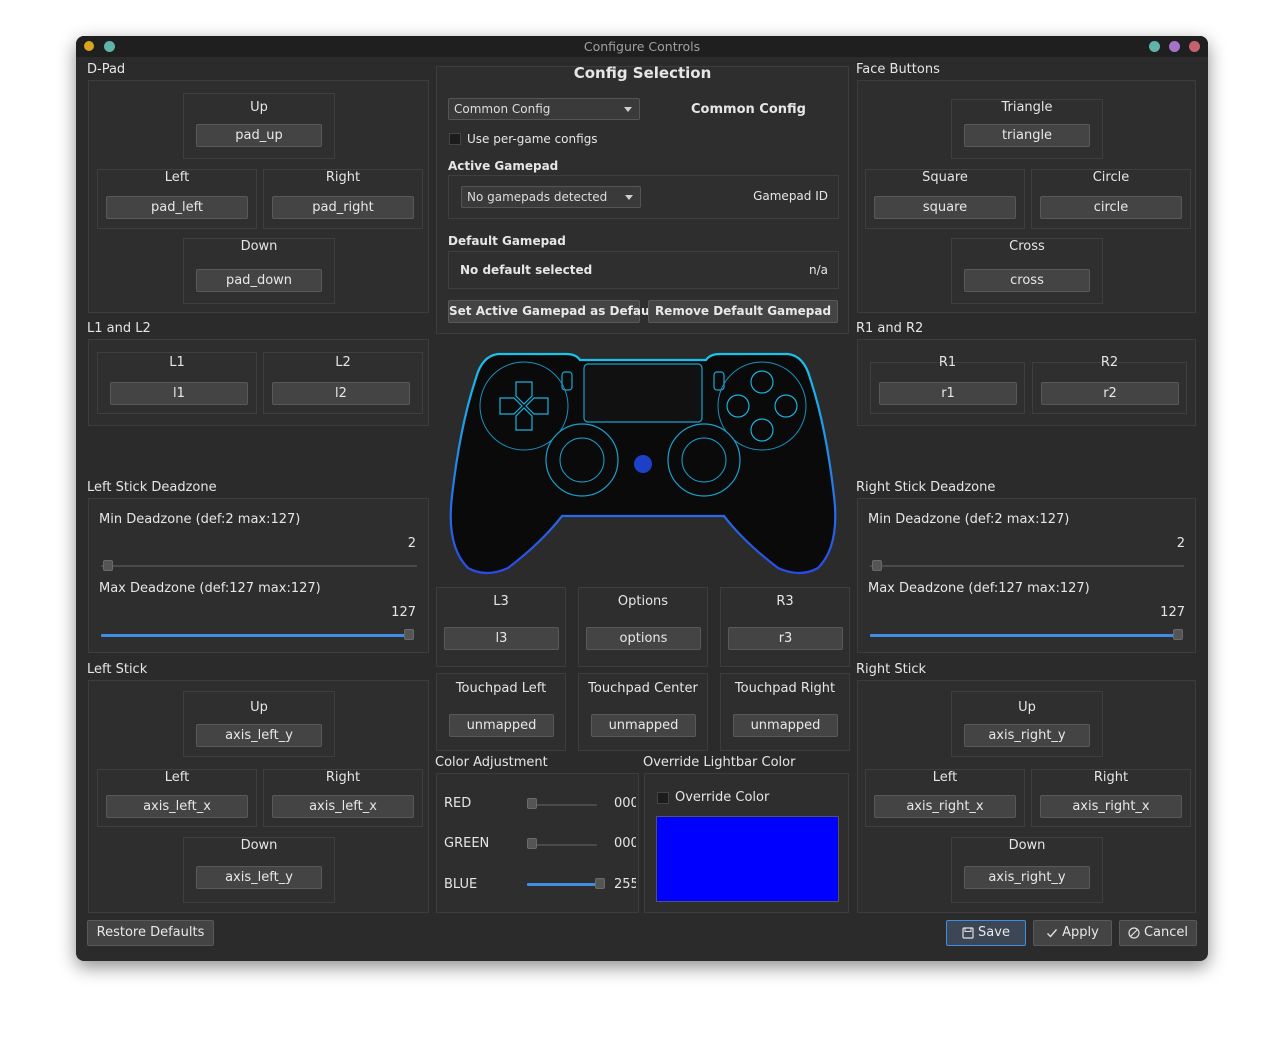  I want to click on l1-box: L1 l1, so click(177, 383).